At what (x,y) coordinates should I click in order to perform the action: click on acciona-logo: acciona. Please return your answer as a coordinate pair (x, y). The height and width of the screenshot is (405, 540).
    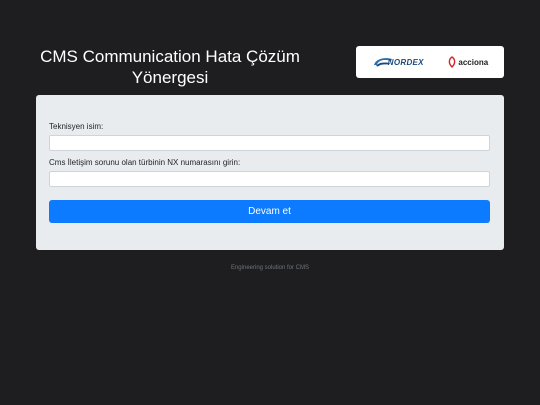
    Looking at the image, I should click on (467, 62).